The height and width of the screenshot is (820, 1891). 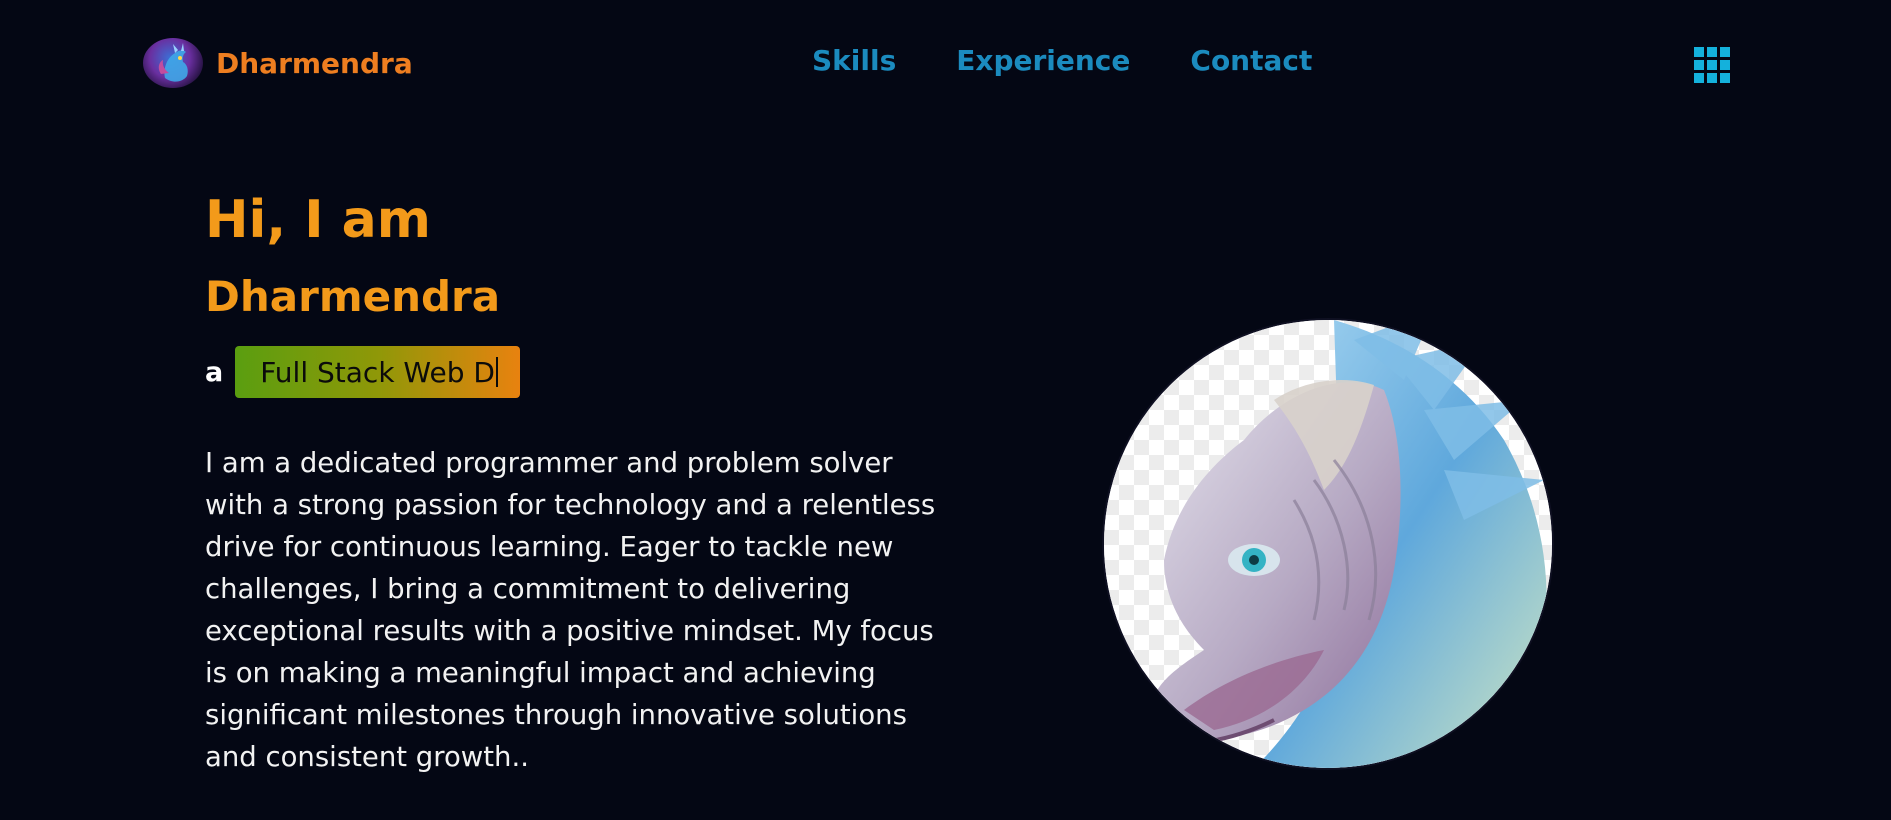 I want to click on nav-link-skills: Skills, so click(x=854, y=60).